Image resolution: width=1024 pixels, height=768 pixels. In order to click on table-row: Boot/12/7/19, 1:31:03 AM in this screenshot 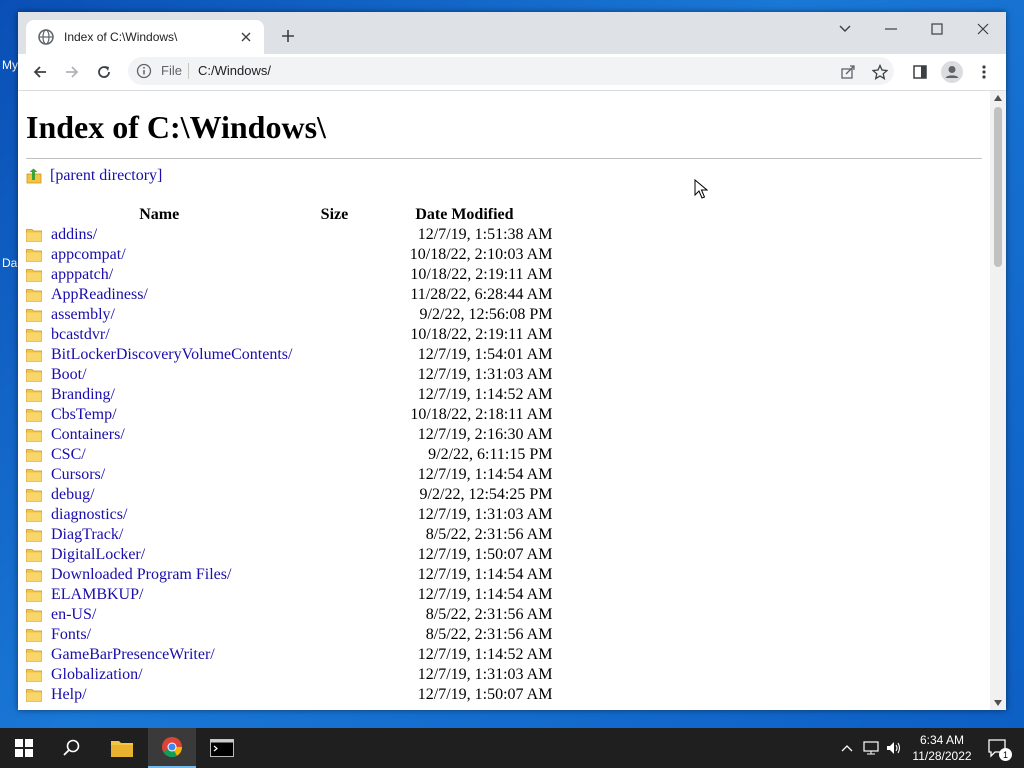, I will do `click(289, 375)`.